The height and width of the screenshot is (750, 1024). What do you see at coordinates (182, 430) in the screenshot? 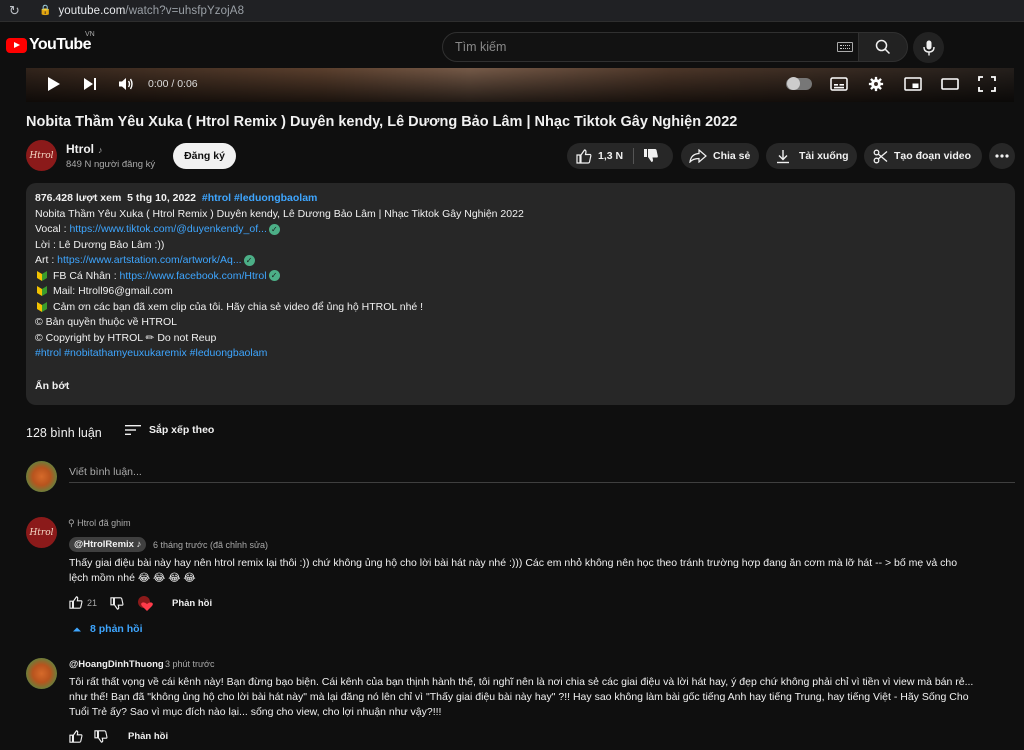
I see `sort-label: Sắp xếp theo` at bounding box center [182, 430].